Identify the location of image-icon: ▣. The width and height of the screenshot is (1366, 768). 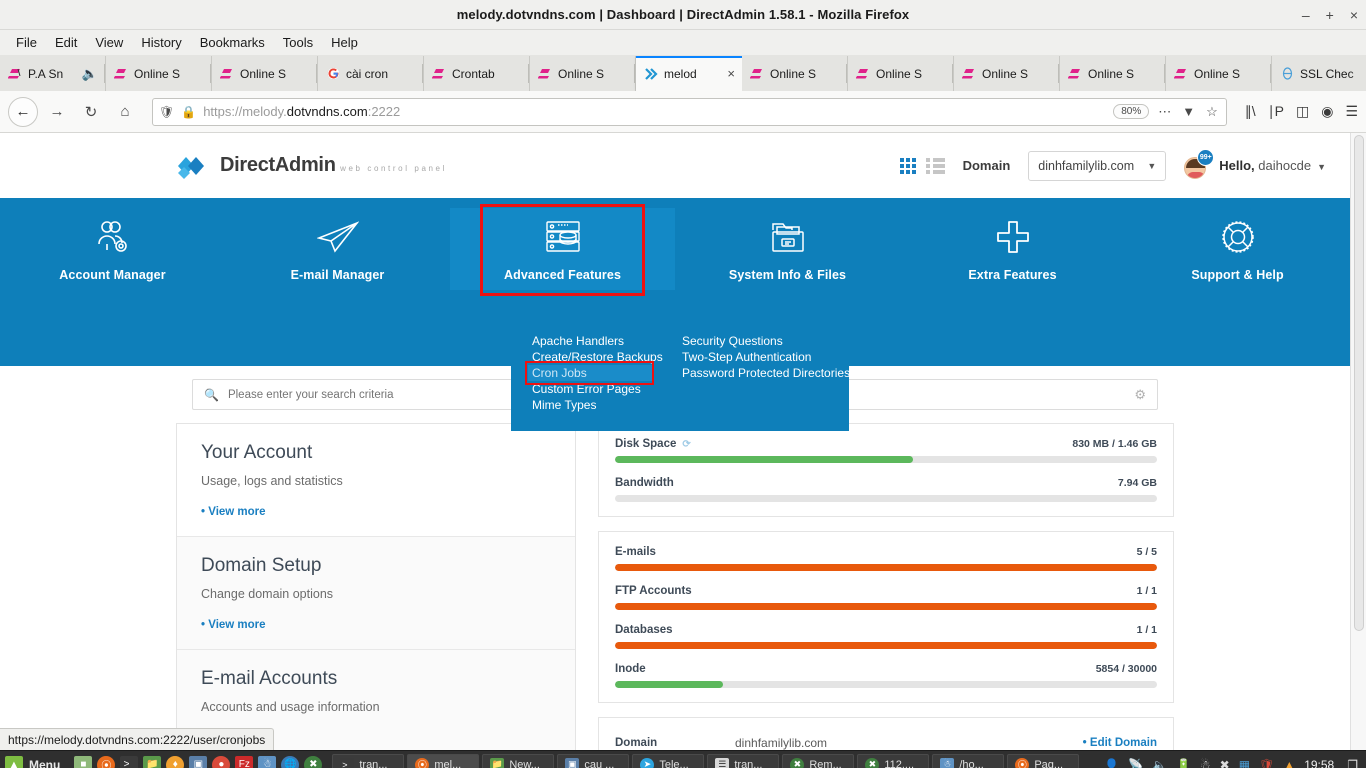
(198, 761).